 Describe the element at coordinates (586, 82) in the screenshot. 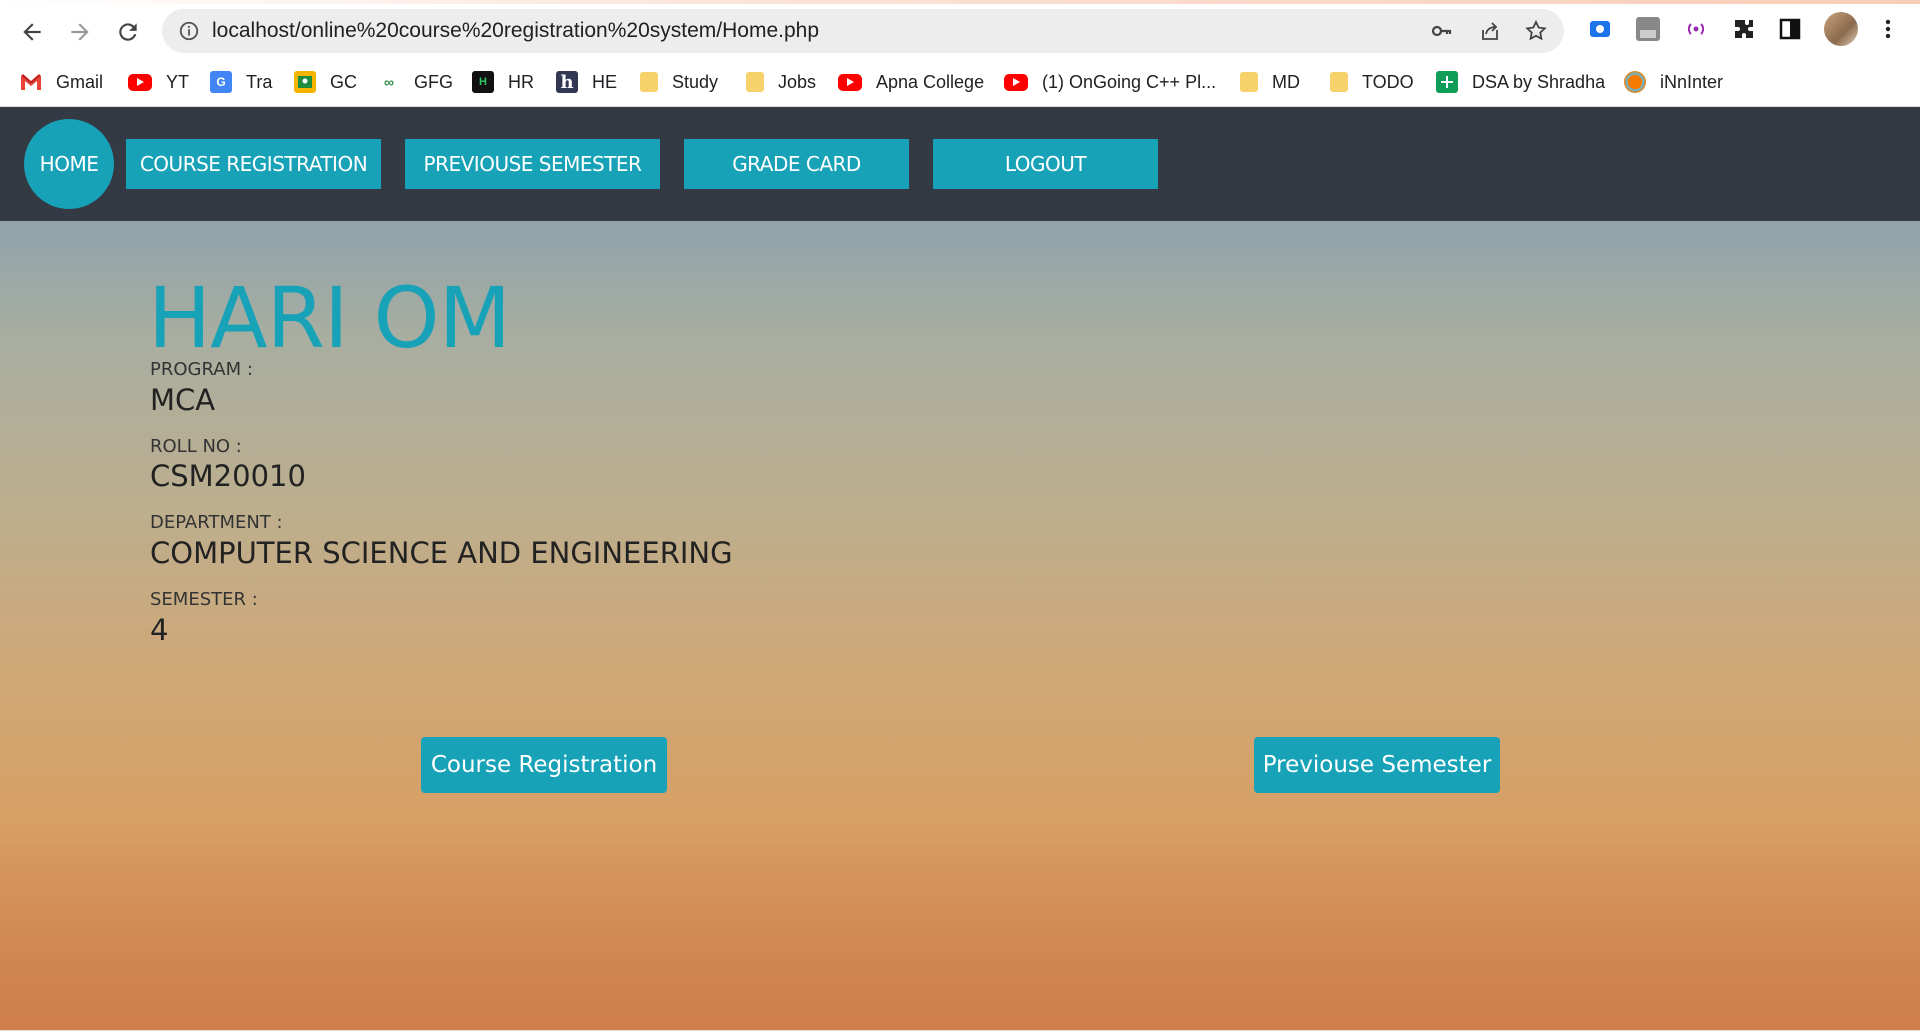

I see `bookmark-he: h HE` at that location.